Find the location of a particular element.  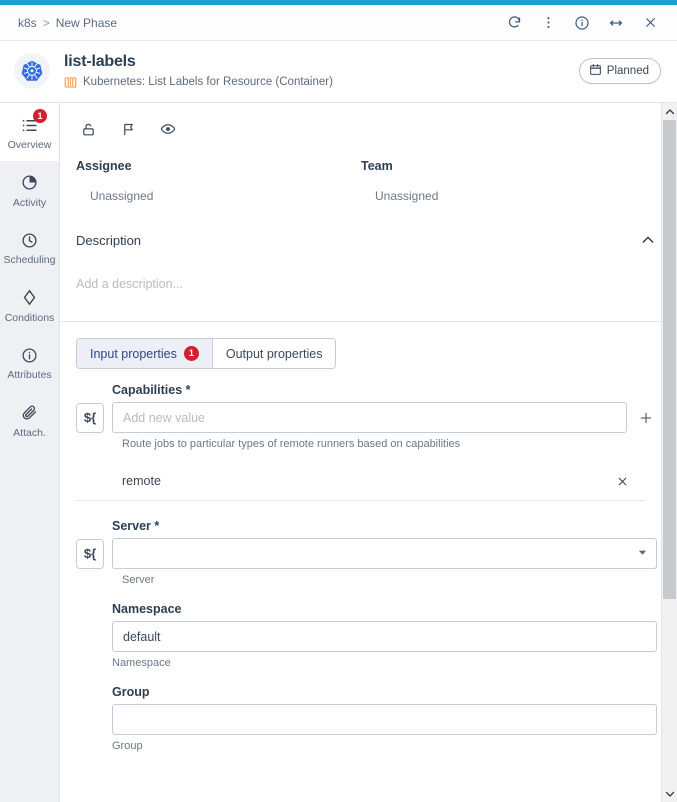

sidebar-item-label-overview: Overview is located at coordinates (29, 145).